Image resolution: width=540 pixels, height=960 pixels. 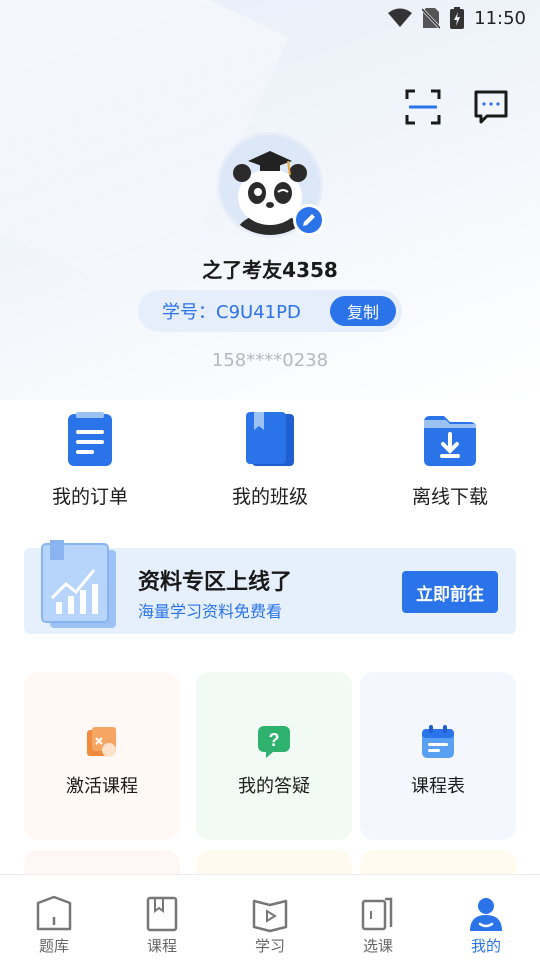 I want to click on tab-label: 选课, so click(x=377, y=946).